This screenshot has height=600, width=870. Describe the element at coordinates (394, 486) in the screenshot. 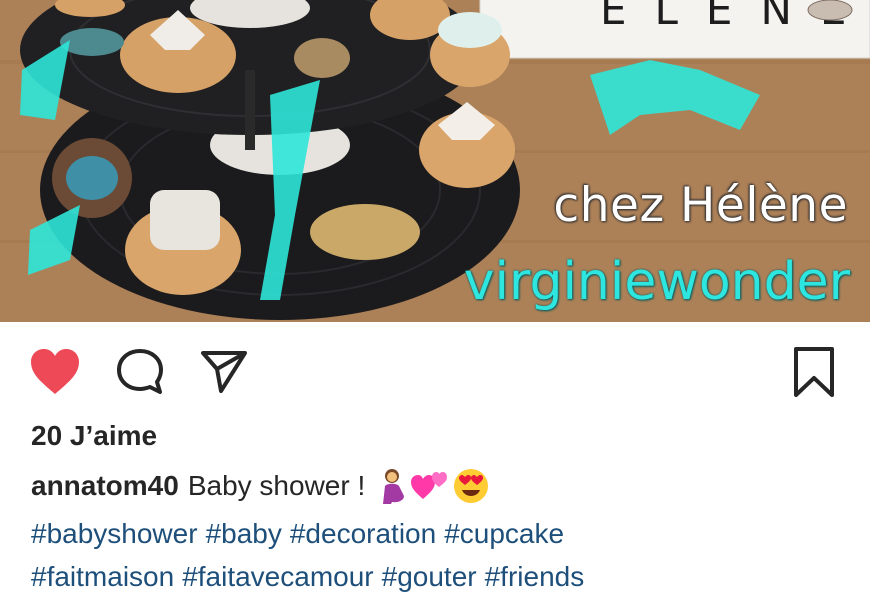

I see `pregnant-woman-emoji` at that location.